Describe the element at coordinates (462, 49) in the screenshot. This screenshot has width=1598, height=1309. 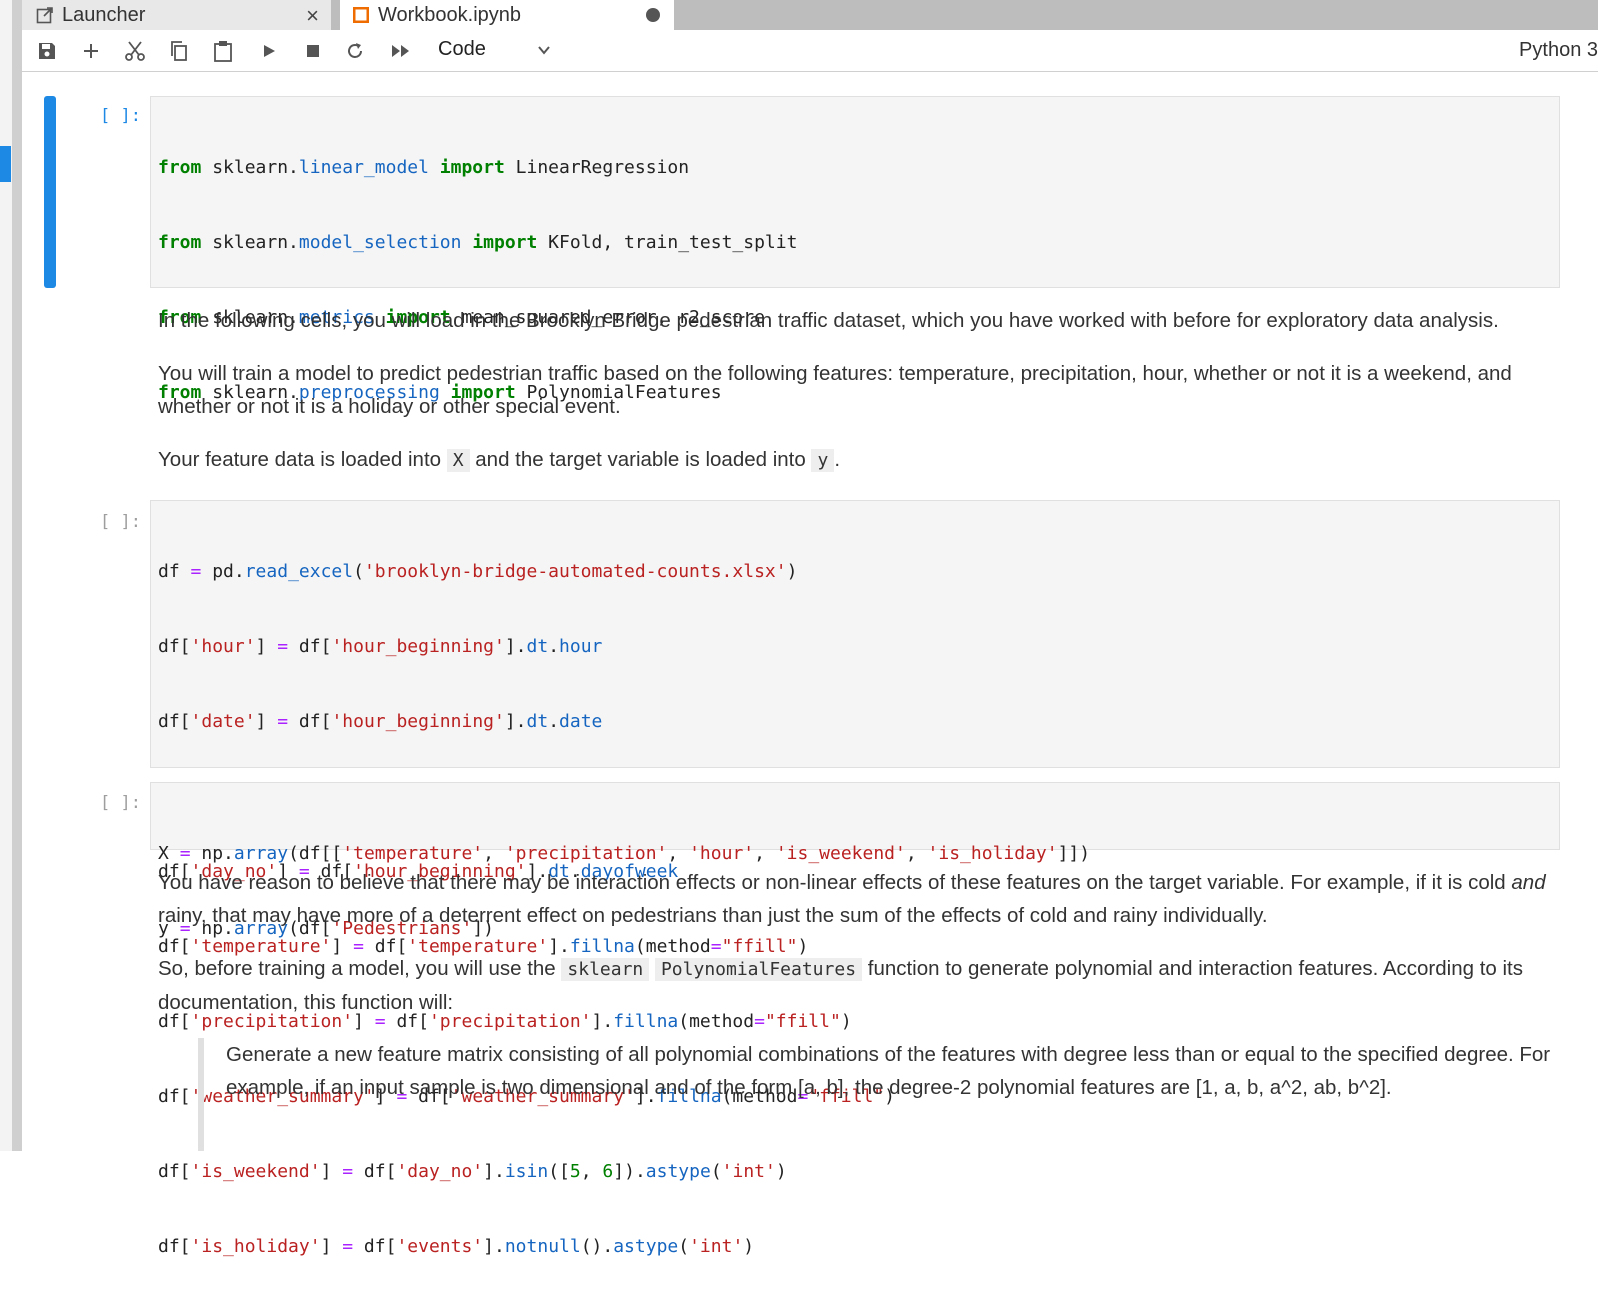
I see `cell-type-select: Code` at that location.